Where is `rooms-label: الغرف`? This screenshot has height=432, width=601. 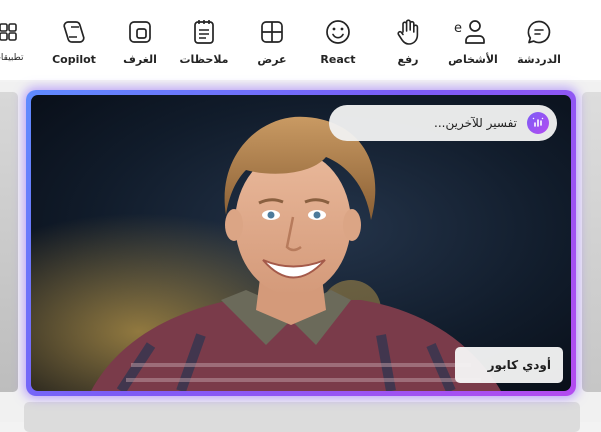 rooms-label: الغرف is located at coordinates (140, 59).